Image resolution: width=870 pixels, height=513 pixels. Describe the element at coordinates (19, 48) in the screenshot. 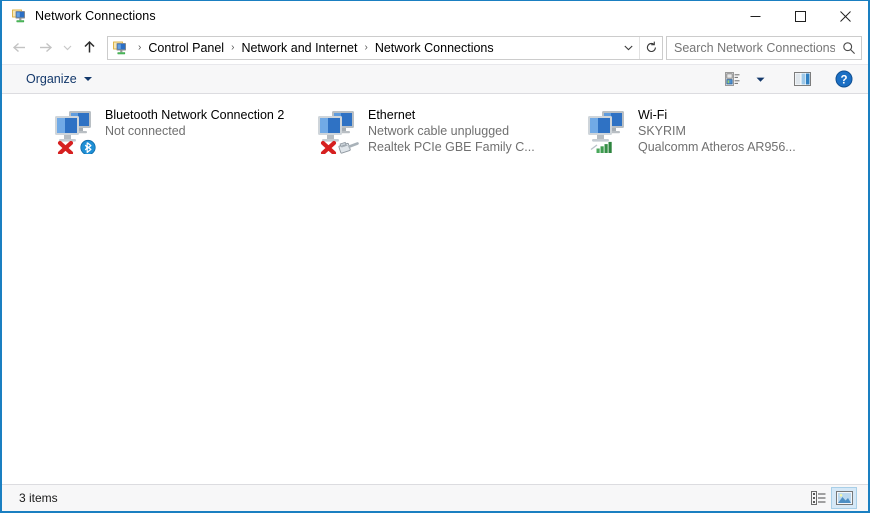

I see `back-button` at that location.